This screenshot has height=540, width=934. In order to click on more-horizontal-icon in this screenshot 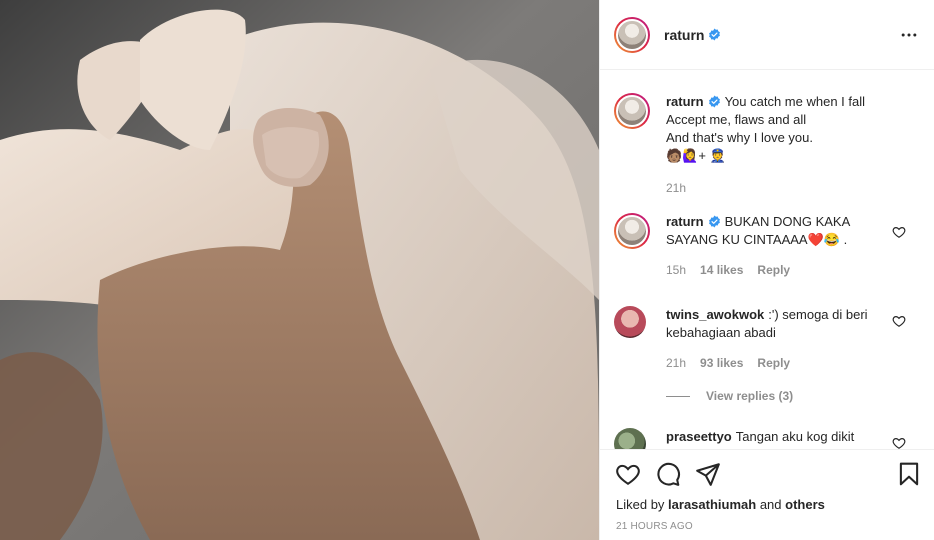, I will do `click(909, 35)`.